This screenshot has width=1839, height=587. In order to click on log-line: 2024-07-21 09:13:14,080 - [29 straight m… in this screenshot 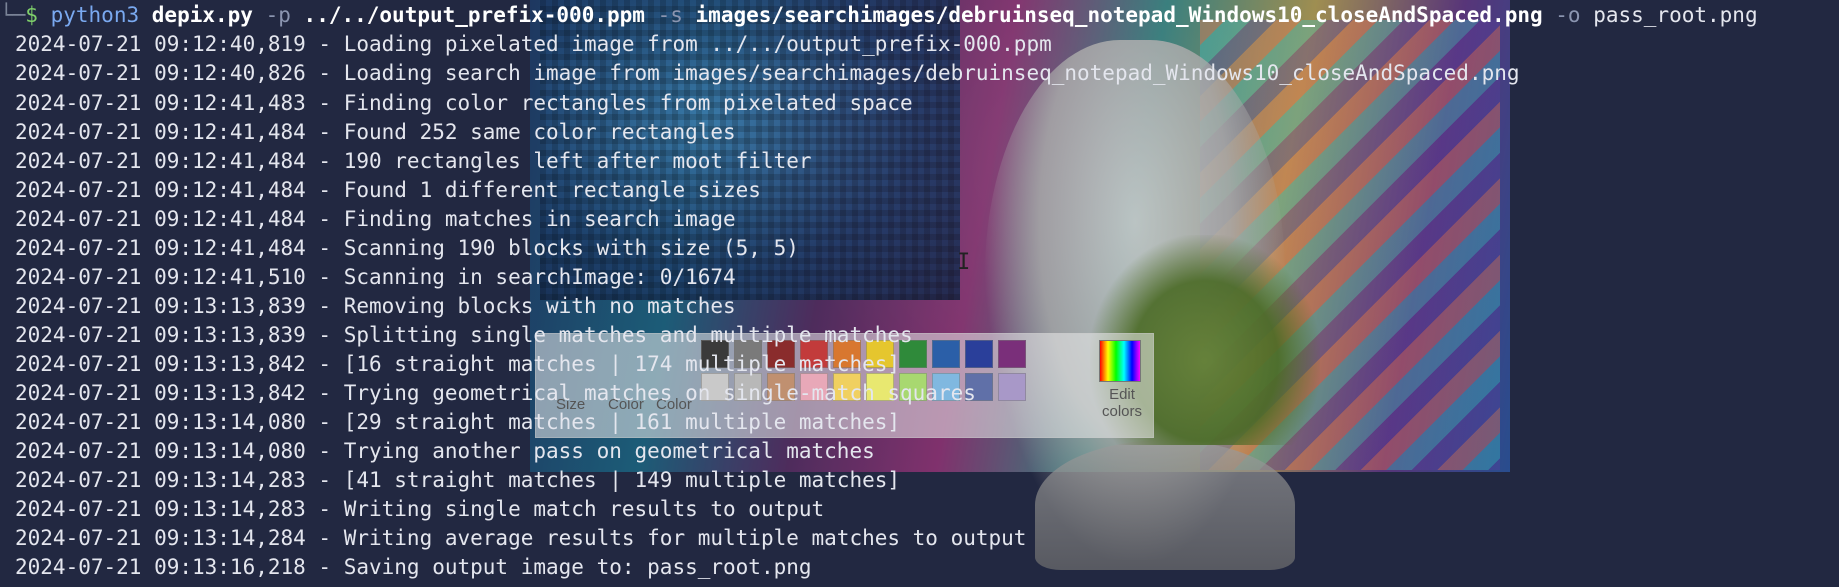, I will do `click(458, 422)`.